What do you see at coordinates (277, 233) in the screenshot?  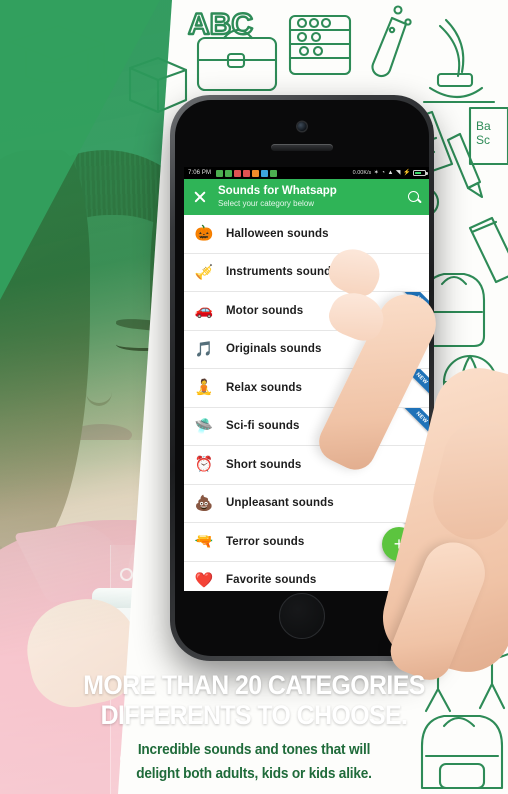 I see `category-label: Halloween sounds` at bounding box center [277, 233].